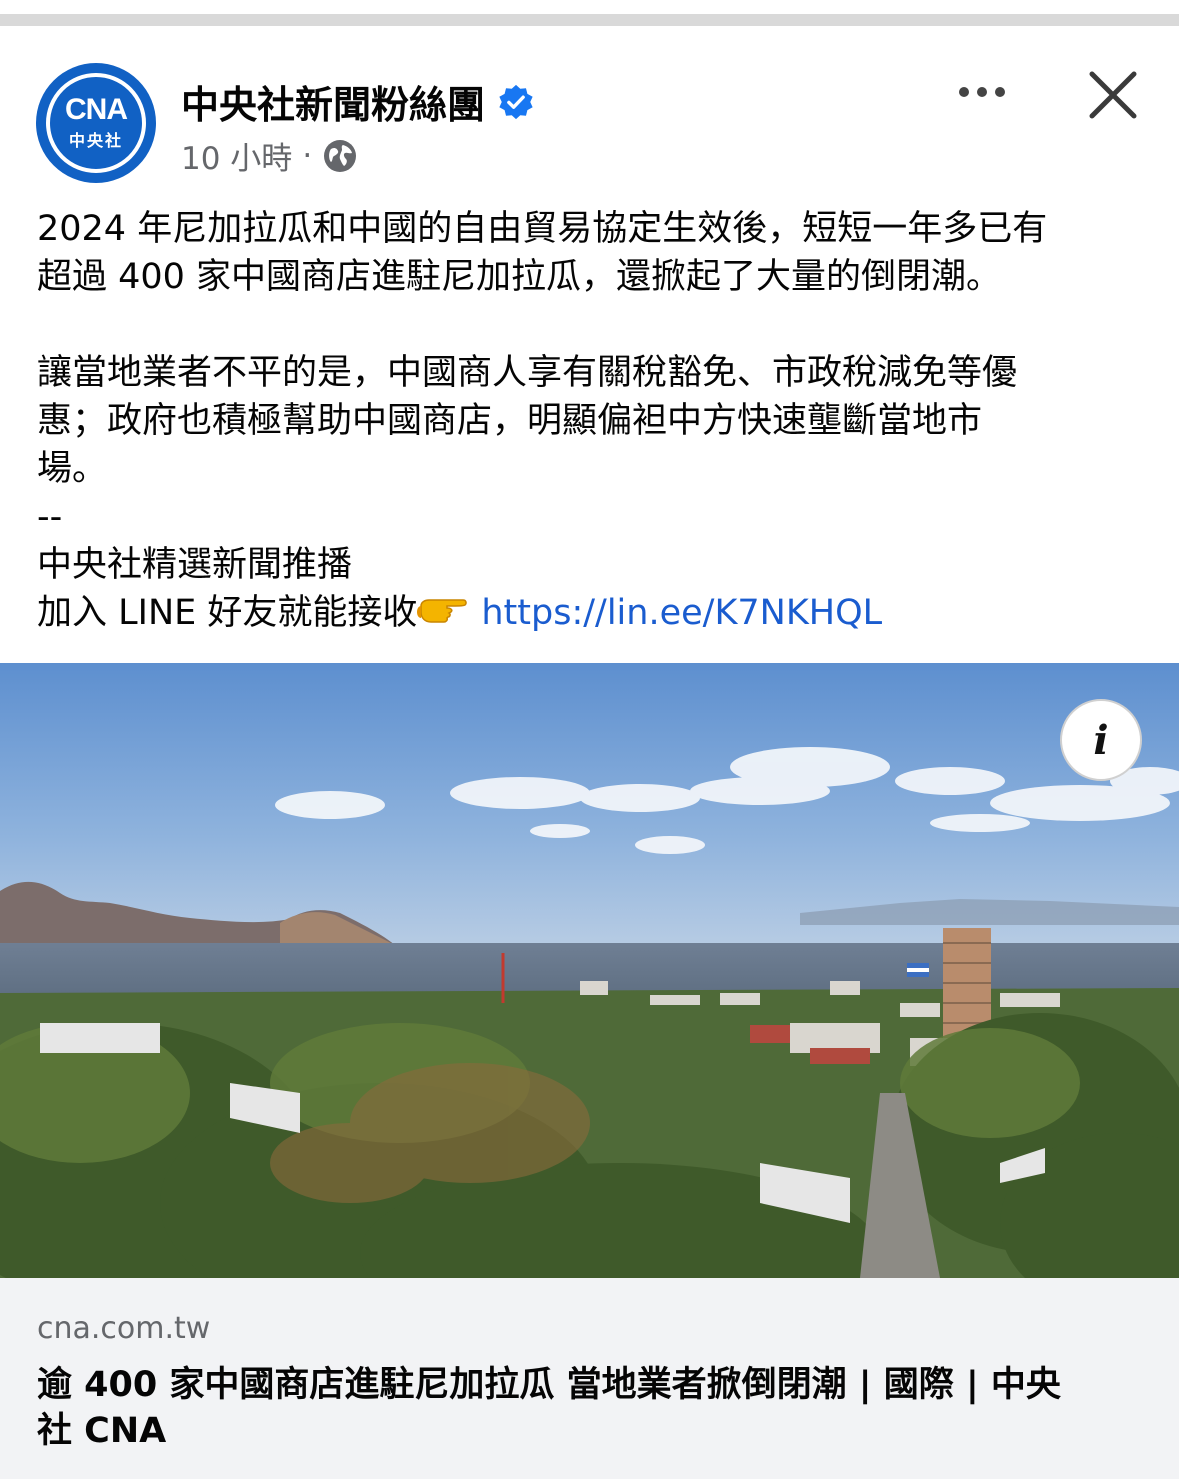 This screenshot has height=1479, width=1179. What do you see at coordinates (982, 92) in the screenshot?
I see `more-options-icon` at bounding box center [982, 92].